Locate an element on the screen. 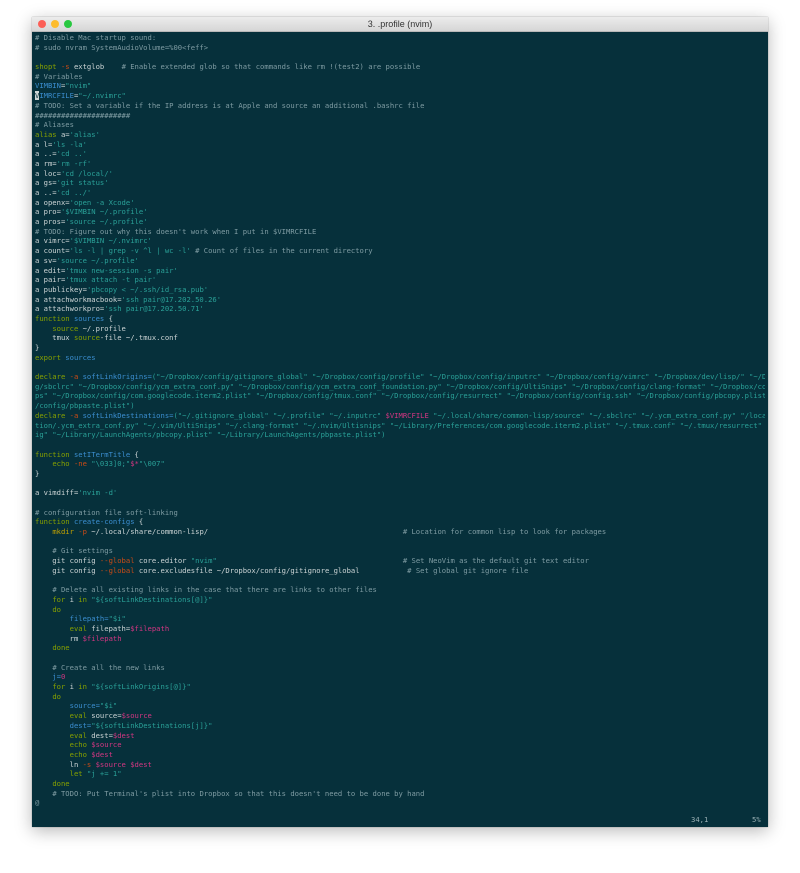 This screenshot has width=800, height=873. code-token: # Variables is located at coordinates (59, 76).